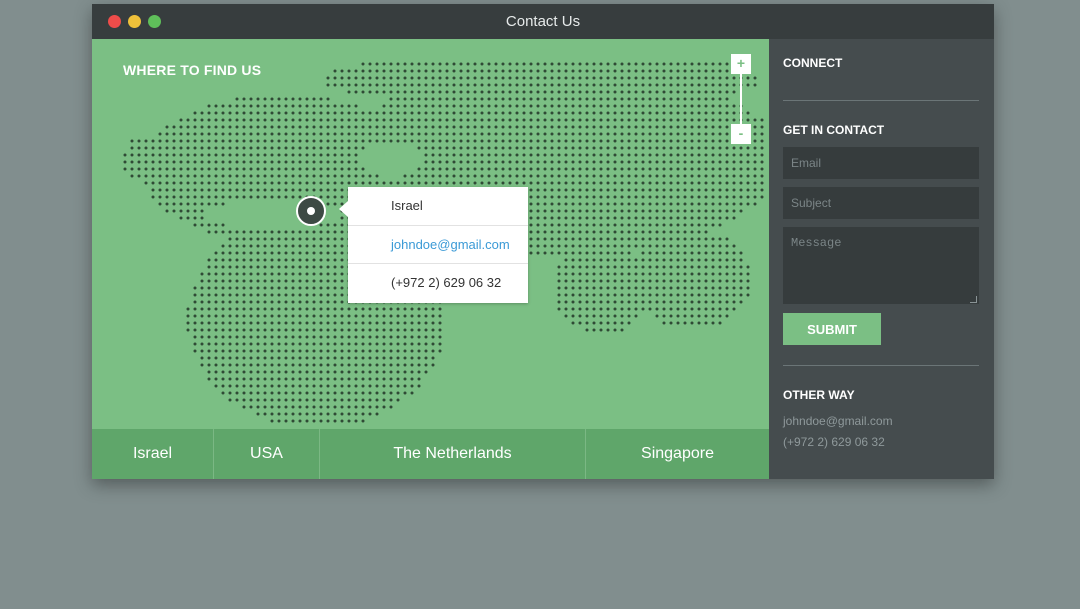 The width and height of the screenshot is (1080, 609). Describe the element at coordinates (153, 454) in the screenshot. I see `tab-israel: Israel` at that location.